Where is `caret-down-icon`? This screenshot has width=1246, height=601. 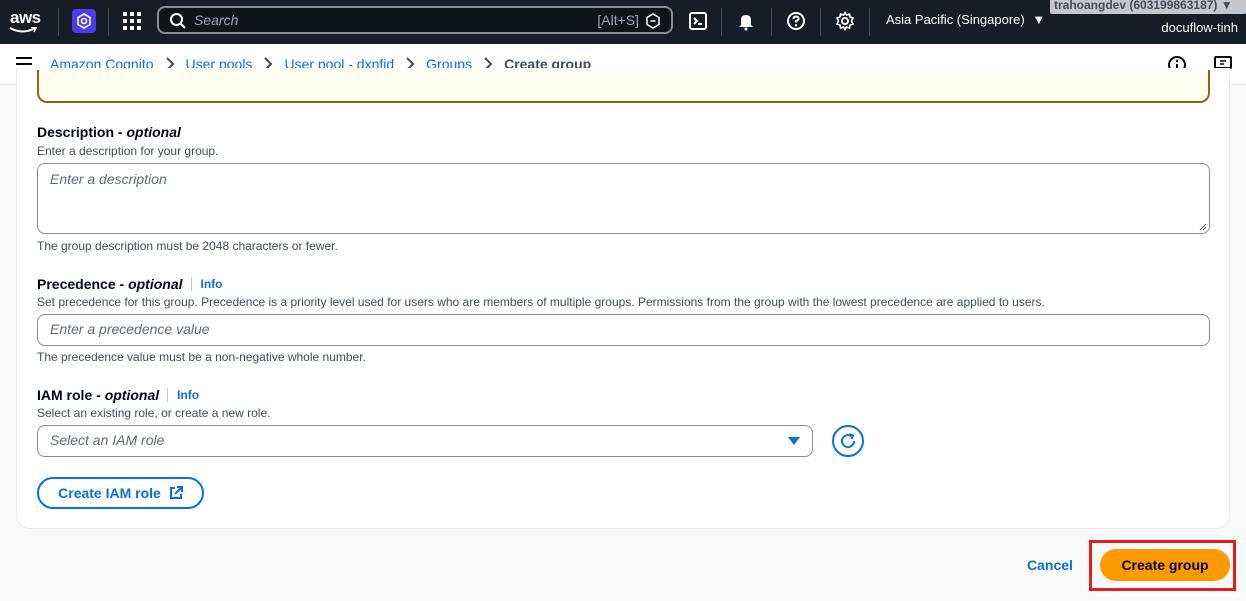
caret-down-icon is located at coordinates (794, 441).